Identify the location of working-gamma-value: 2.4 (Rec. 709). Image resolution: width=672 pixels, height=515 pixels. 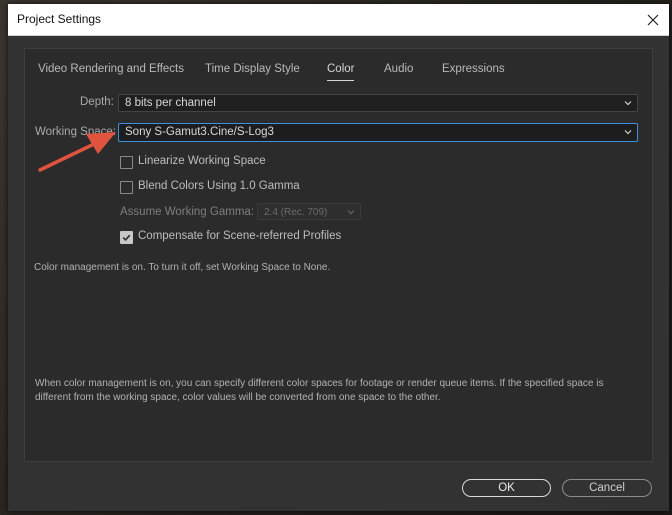
(296, 212).